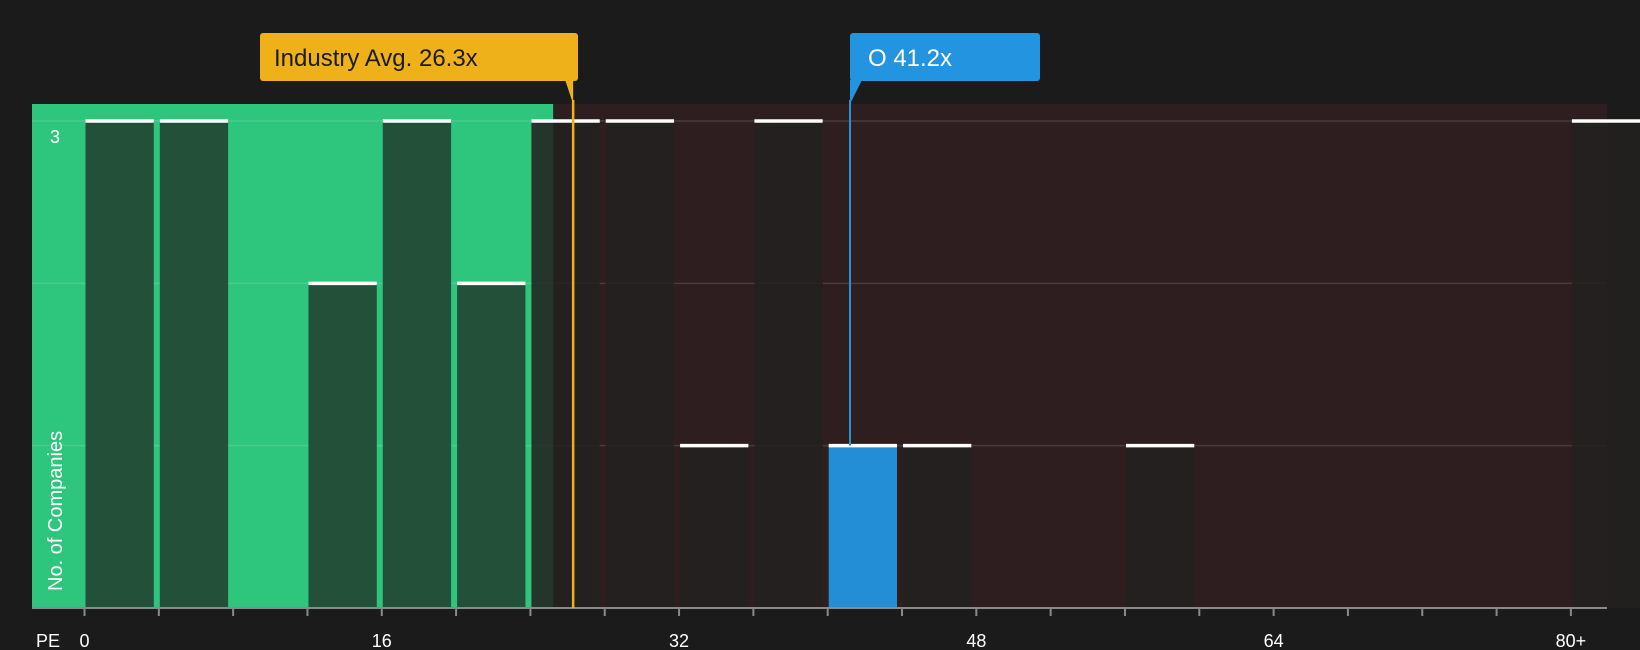 Image resolution: width=1640 pixels, height=650 pixels. I want to click on x-tick-label: 32, so click(679, 640).